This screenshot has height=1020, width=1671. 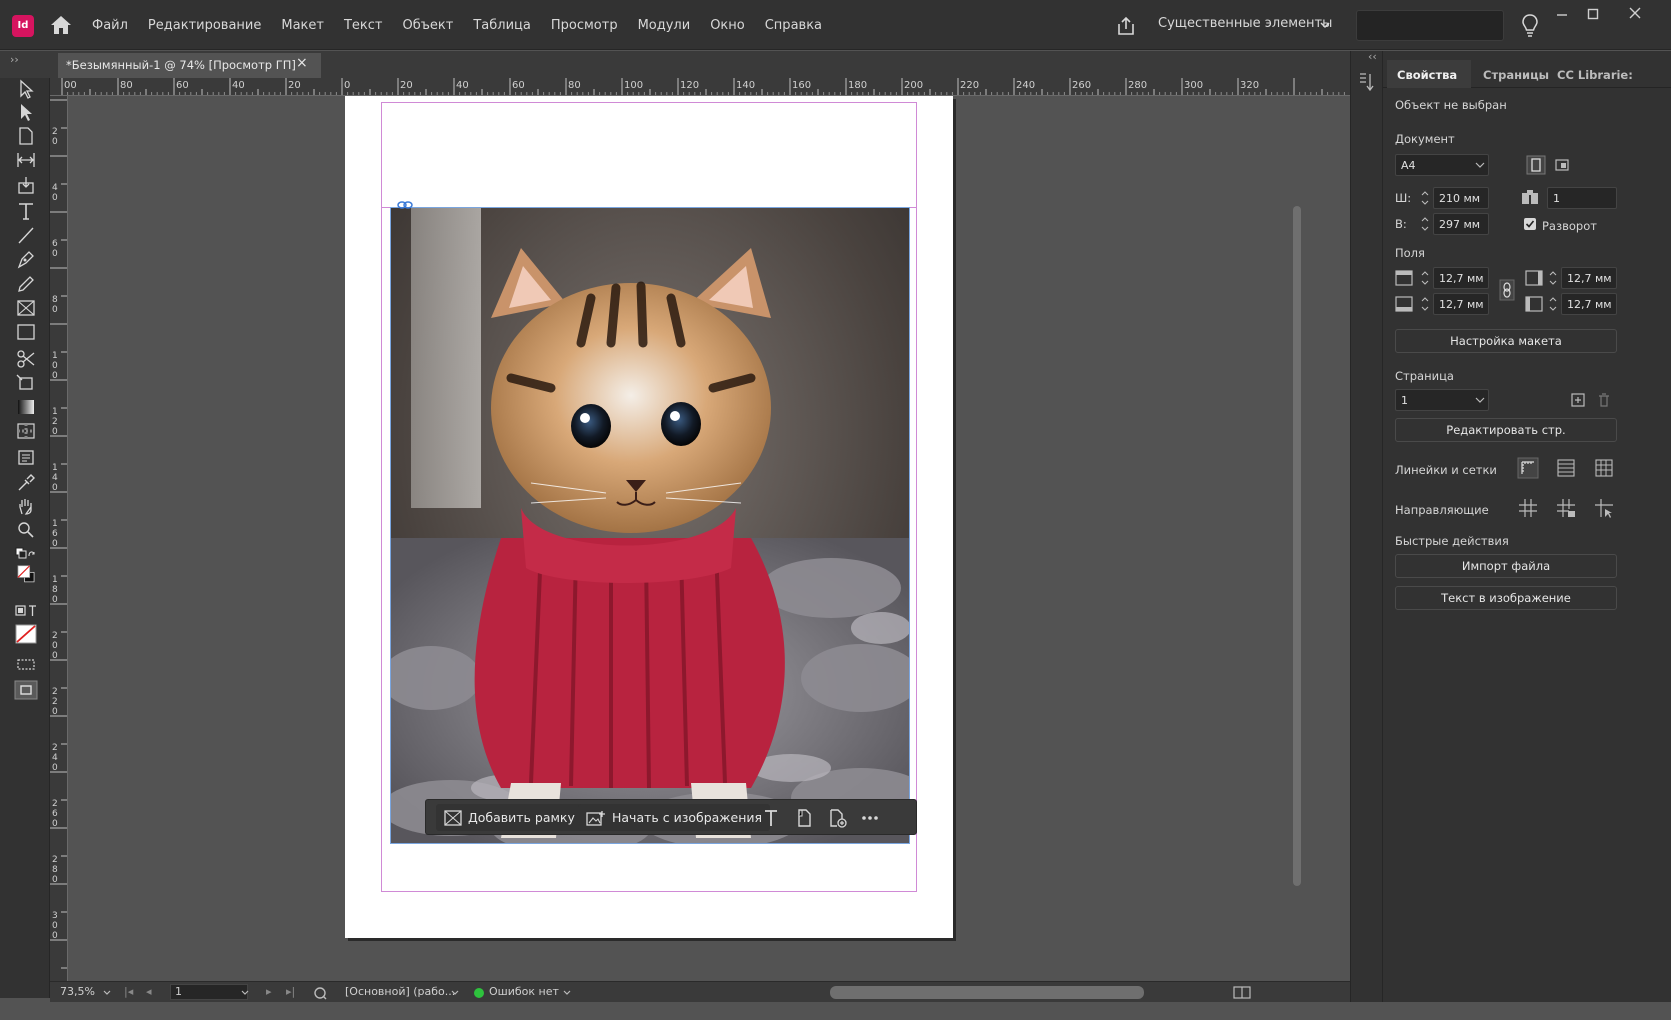 I want to click on margin-bottom-input: 12,7 мм, so click(x=1461, y=304).